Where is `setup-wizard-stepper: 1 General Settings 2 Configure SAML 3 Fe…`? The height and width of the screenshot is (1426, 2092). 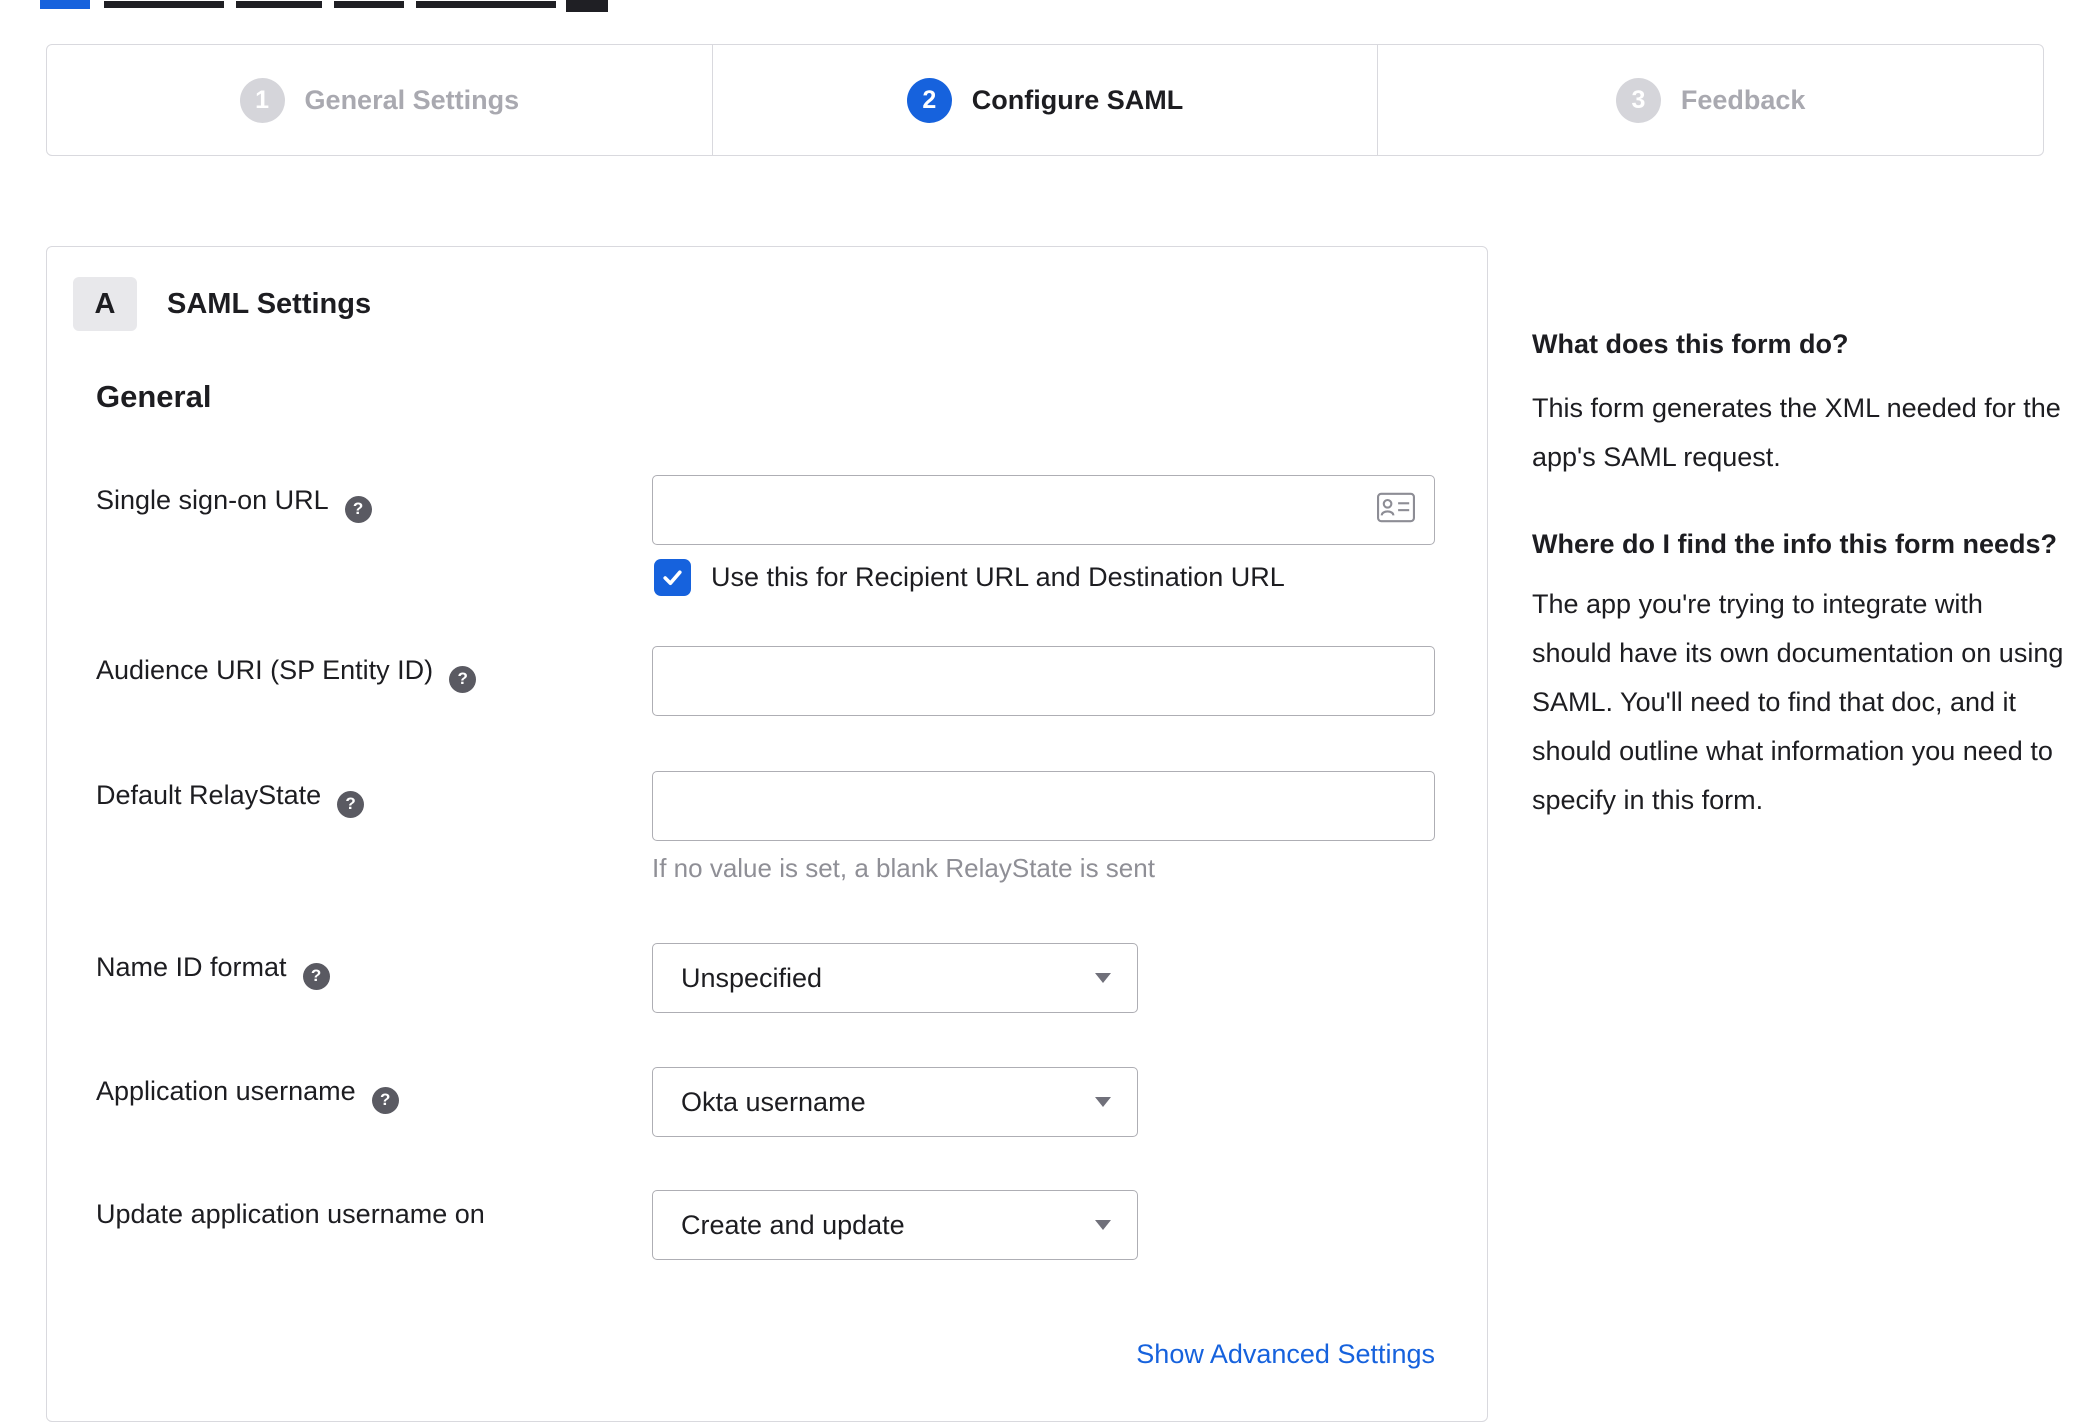 setup-wizard-stepper: 1 General Settings 2 Configure SAML 3 Fe… is located at coordinates (1045, 100).